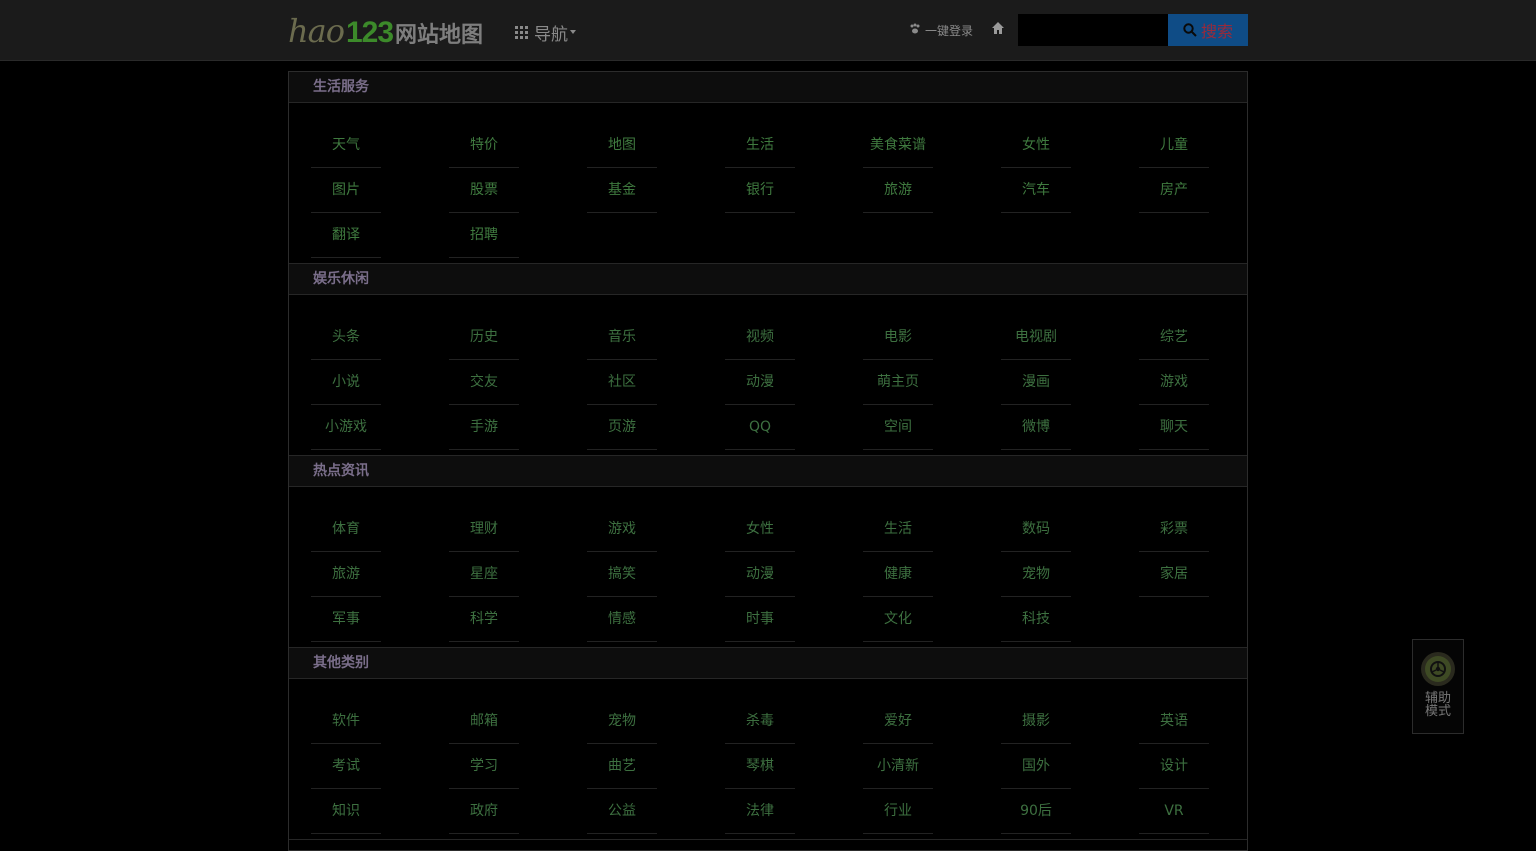 The image size is (1536, 851). I want to click on category-link: 页游, so click(622, 427).